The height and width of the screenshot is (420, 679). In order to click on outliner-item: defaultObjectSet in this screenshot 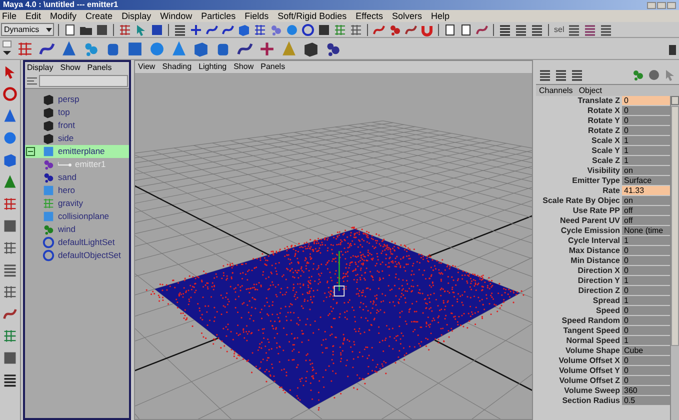, I will do `click(77, 255)`.